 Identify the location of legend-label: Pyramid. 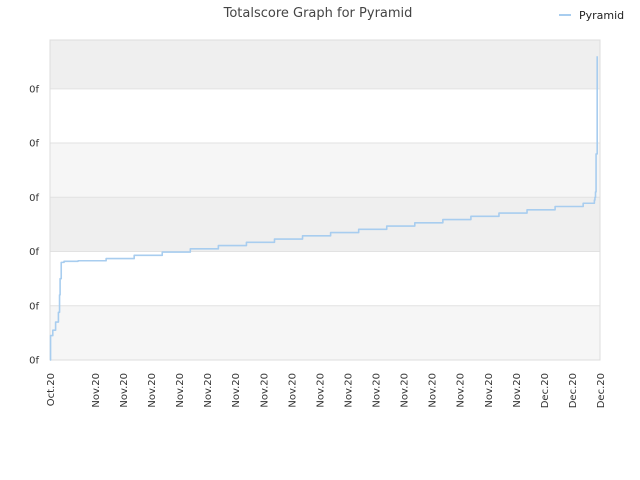
(601, 15).